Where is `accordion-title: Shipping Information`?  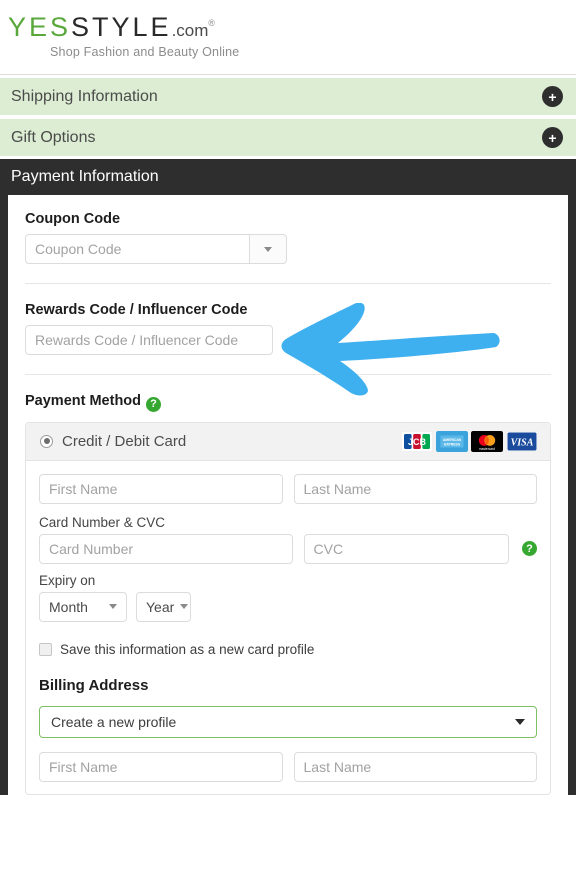 accordion-title: Shipping Information is located at coordinates (84, 96).